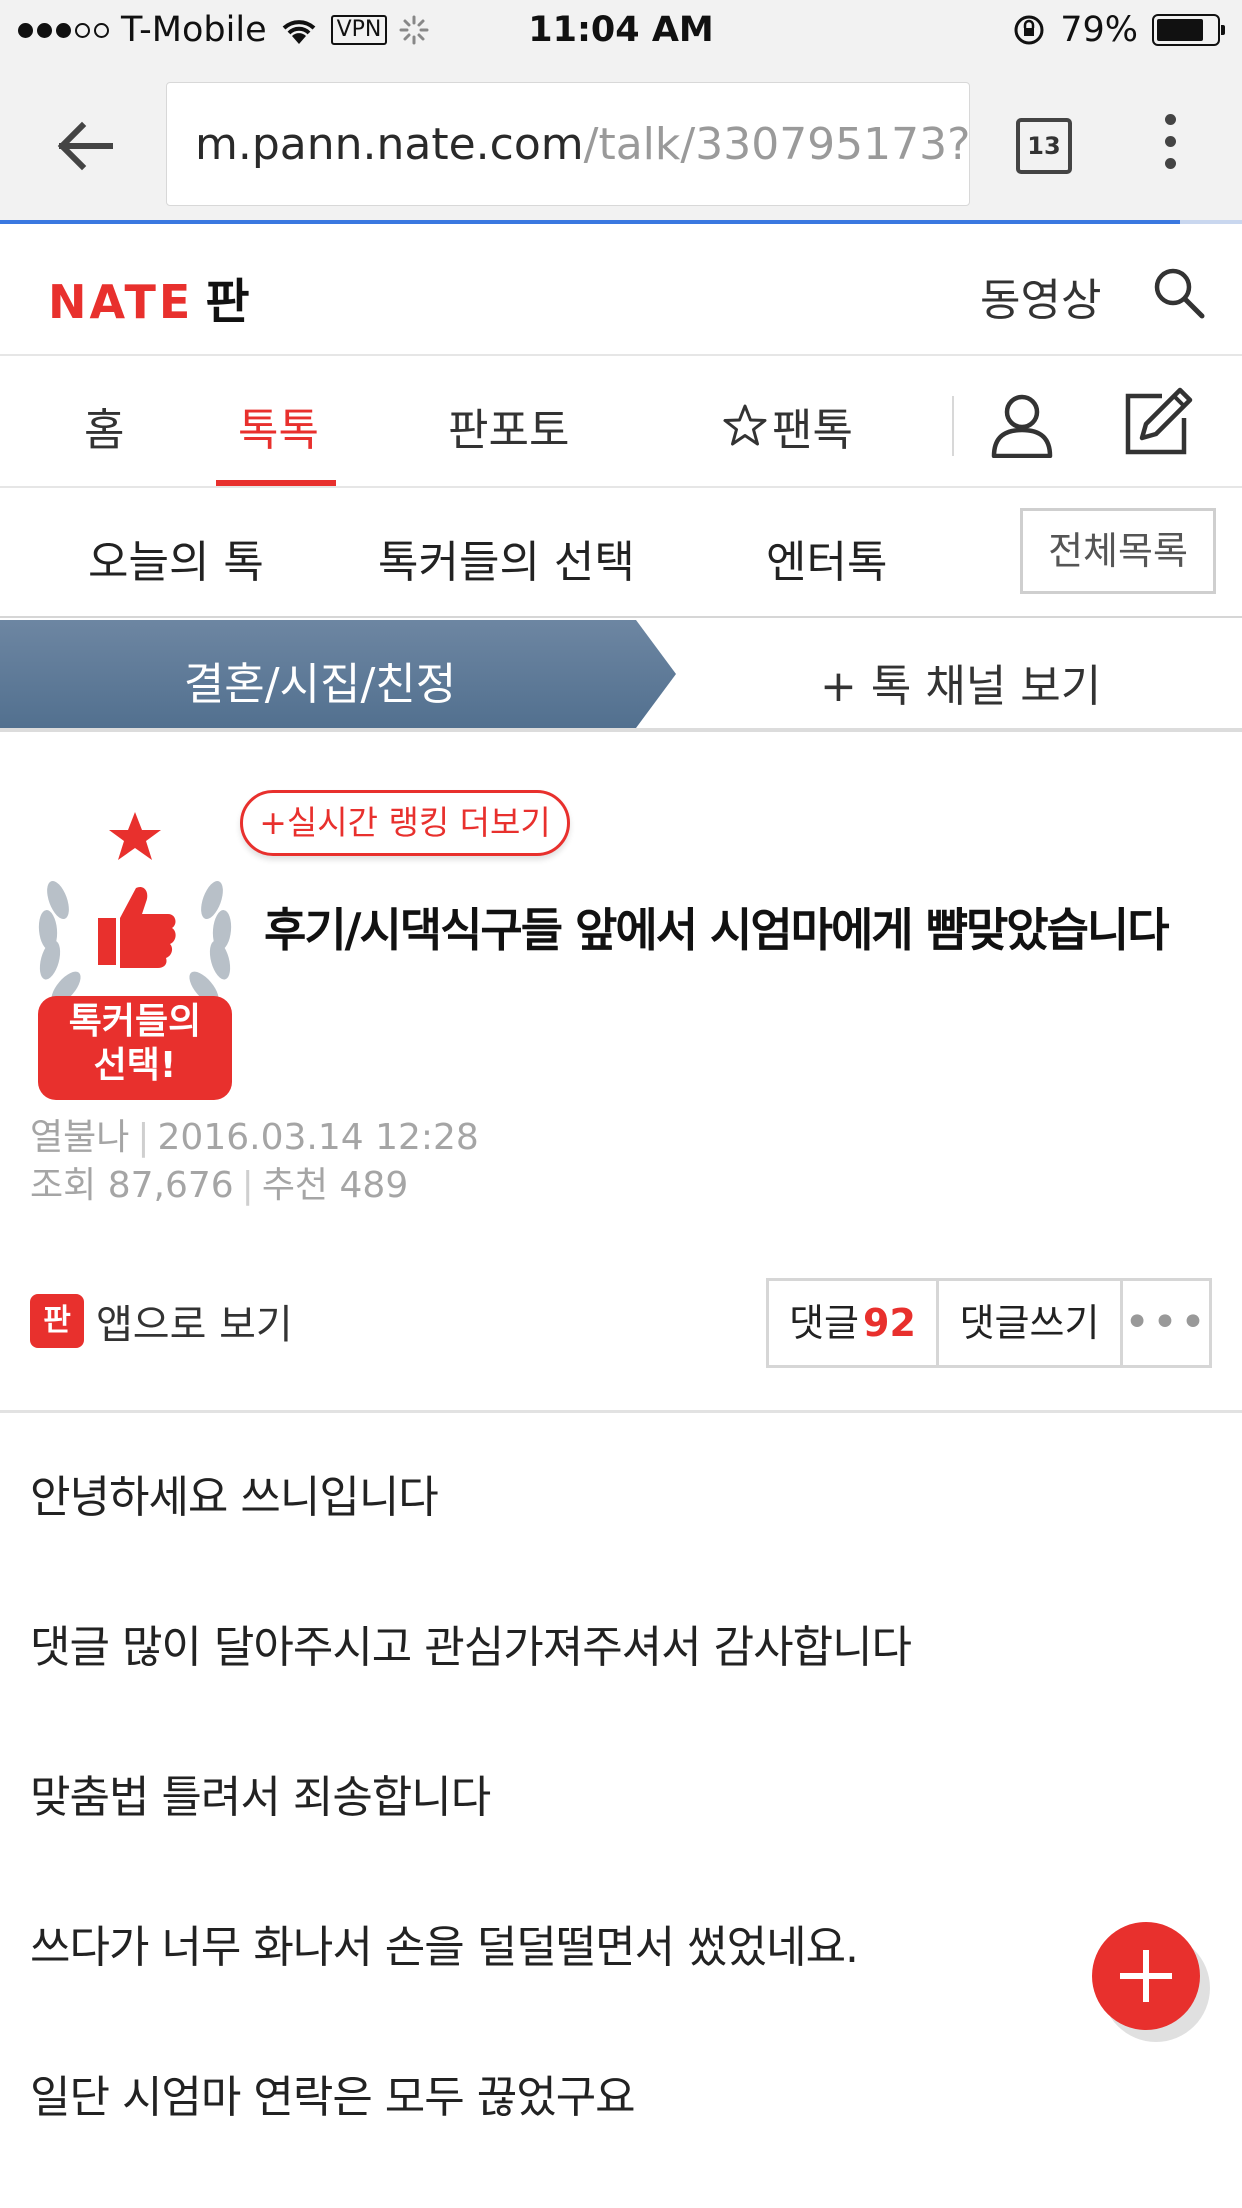  What do you see at coordinates (776, 144) in the screenshot?
I see `url-path: /talk/330795173?` at bounding box center [776, 144].